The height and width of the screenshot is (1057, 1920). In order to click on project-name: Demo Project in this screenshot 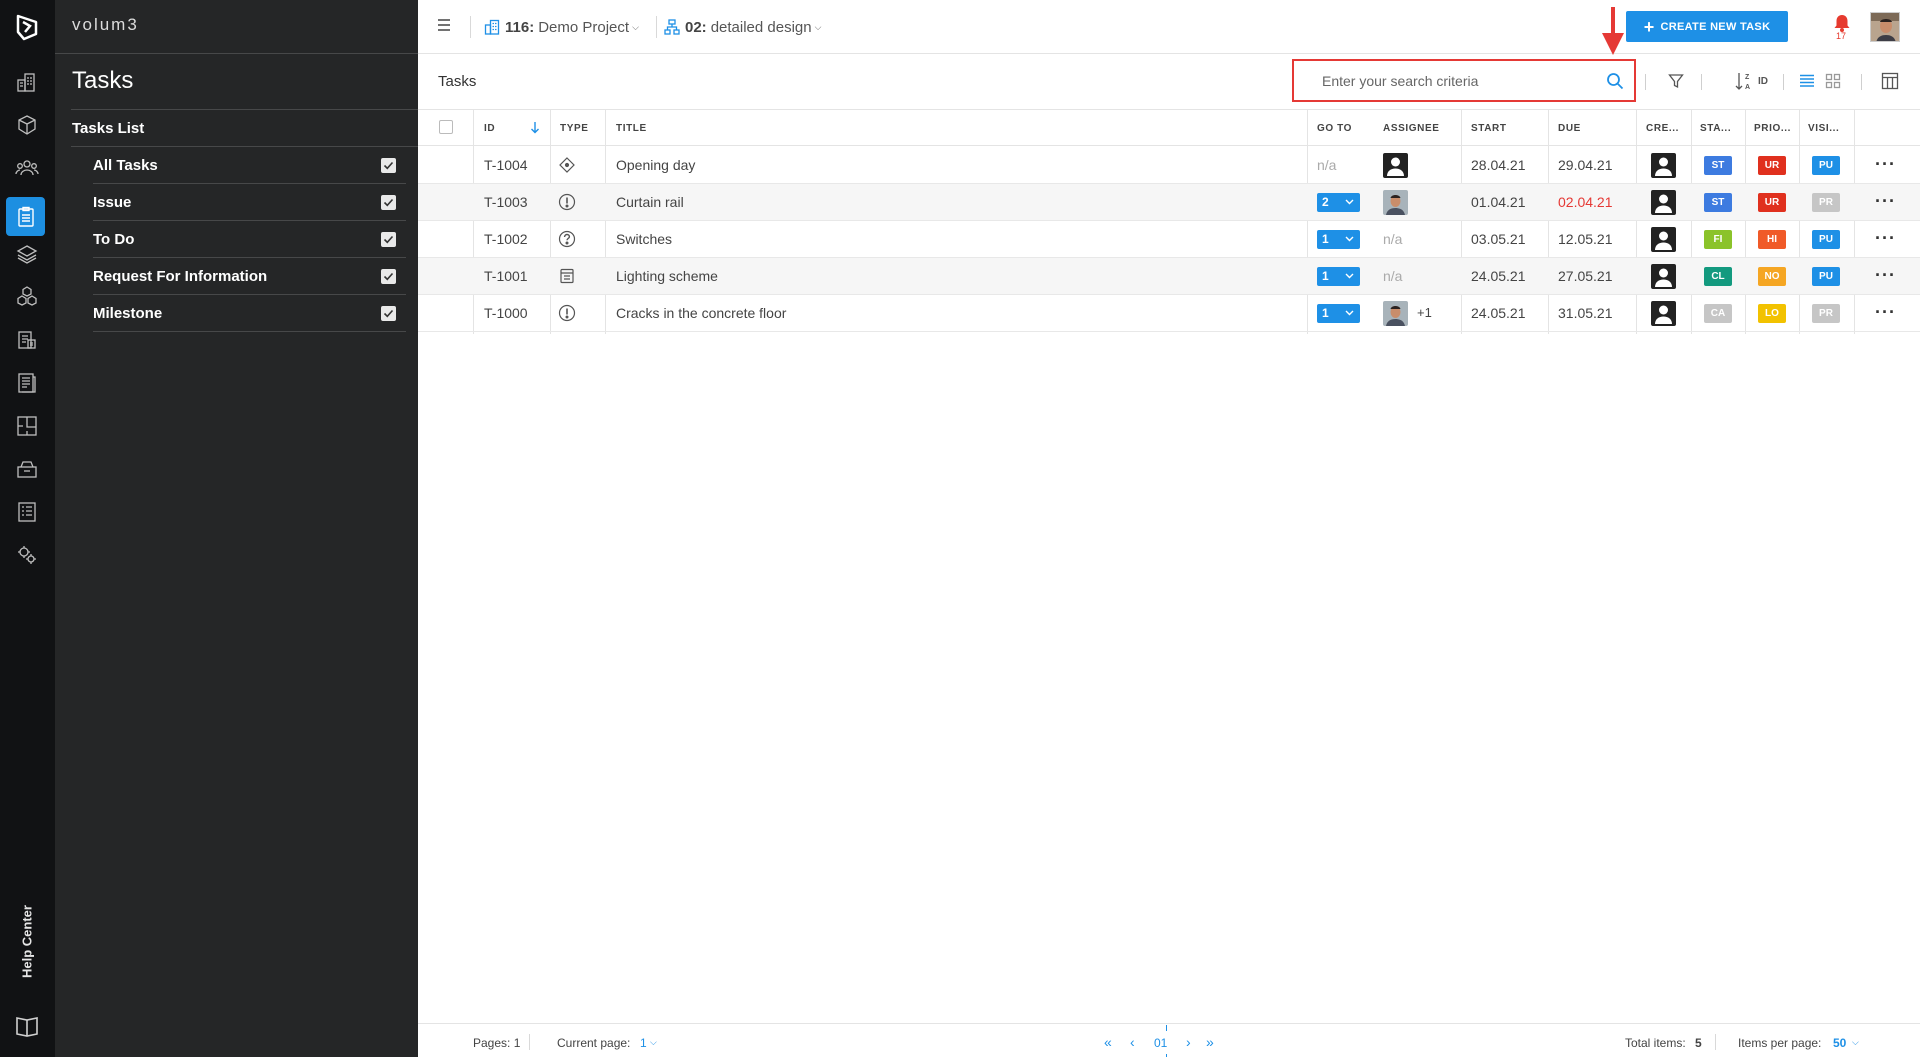, I will do `click(584, 27)`.